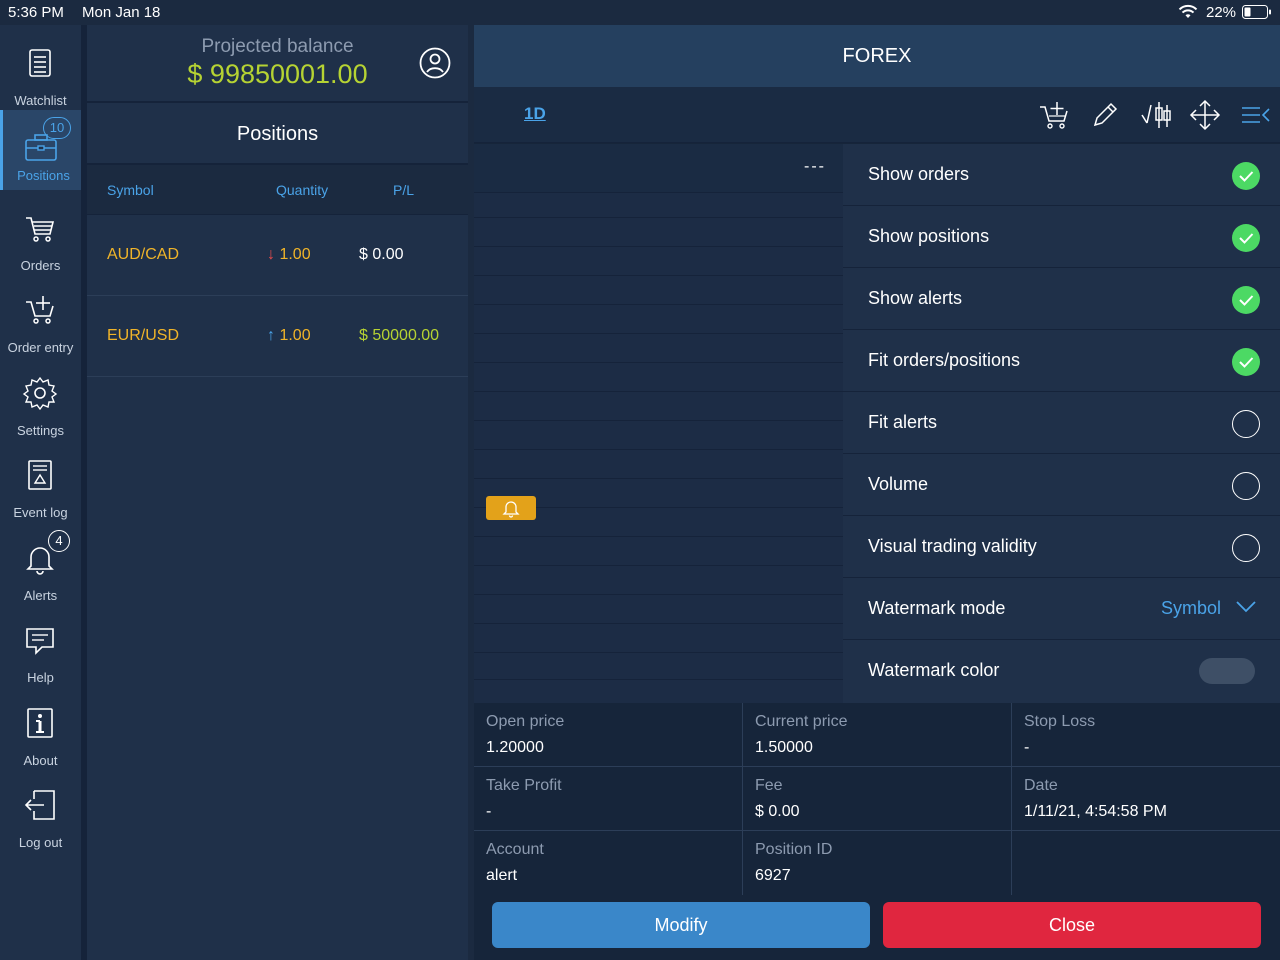  Describe the element at coordinates (40, 404) in the screenshot. I see `nav-settings: Settings` at that location.